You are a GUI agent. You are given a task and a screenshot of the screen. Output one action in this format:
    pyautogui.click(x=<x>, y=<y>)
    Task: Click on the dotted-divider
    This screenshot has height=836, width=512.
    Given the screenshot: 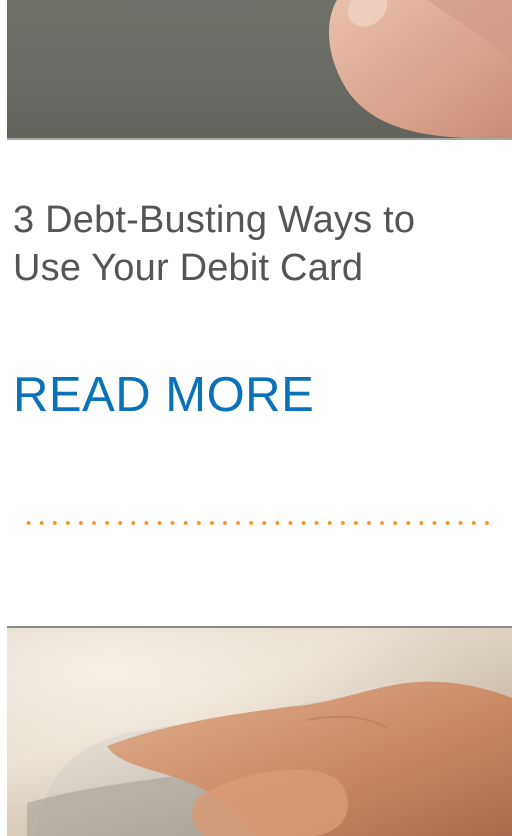 What is the action you would take?
    pyautogui.click(x=258, y=523)
    